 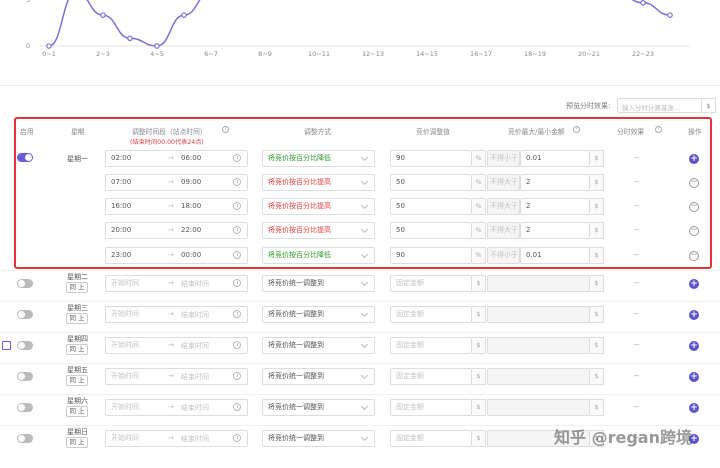 I want to click on preview-label: 预览分时效果:, so click(x=588, y=106).